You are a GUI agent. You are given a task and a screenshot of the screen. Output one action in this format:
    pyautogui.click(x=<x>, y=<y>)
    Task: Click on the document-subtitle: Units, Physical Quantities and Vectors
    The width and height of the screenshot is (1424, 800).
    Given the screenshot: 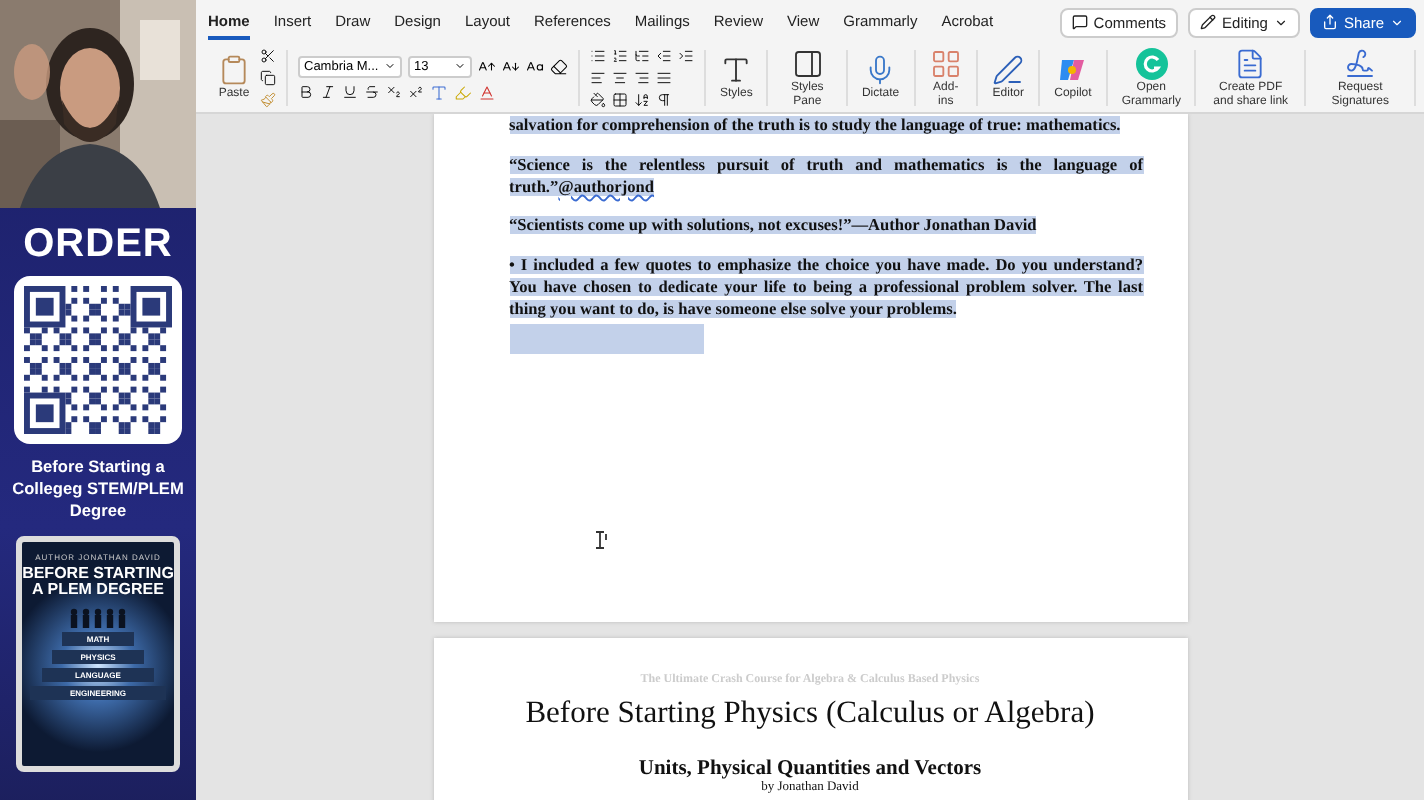 What is the action you would take?
    pyautogui.click(x=810, y=769)
    